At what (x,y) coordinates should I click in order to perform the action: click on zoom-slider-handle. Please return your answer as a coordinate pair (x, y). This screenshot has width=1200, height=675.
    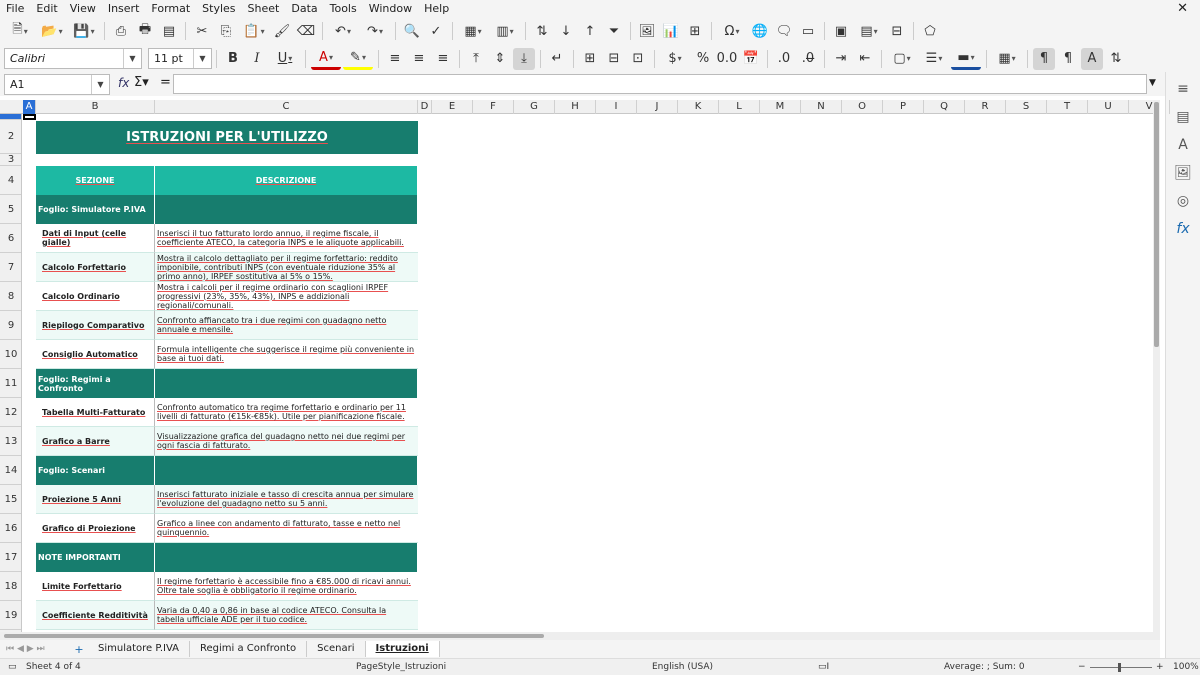
    Looking at the image, I should click on (1119, 667).